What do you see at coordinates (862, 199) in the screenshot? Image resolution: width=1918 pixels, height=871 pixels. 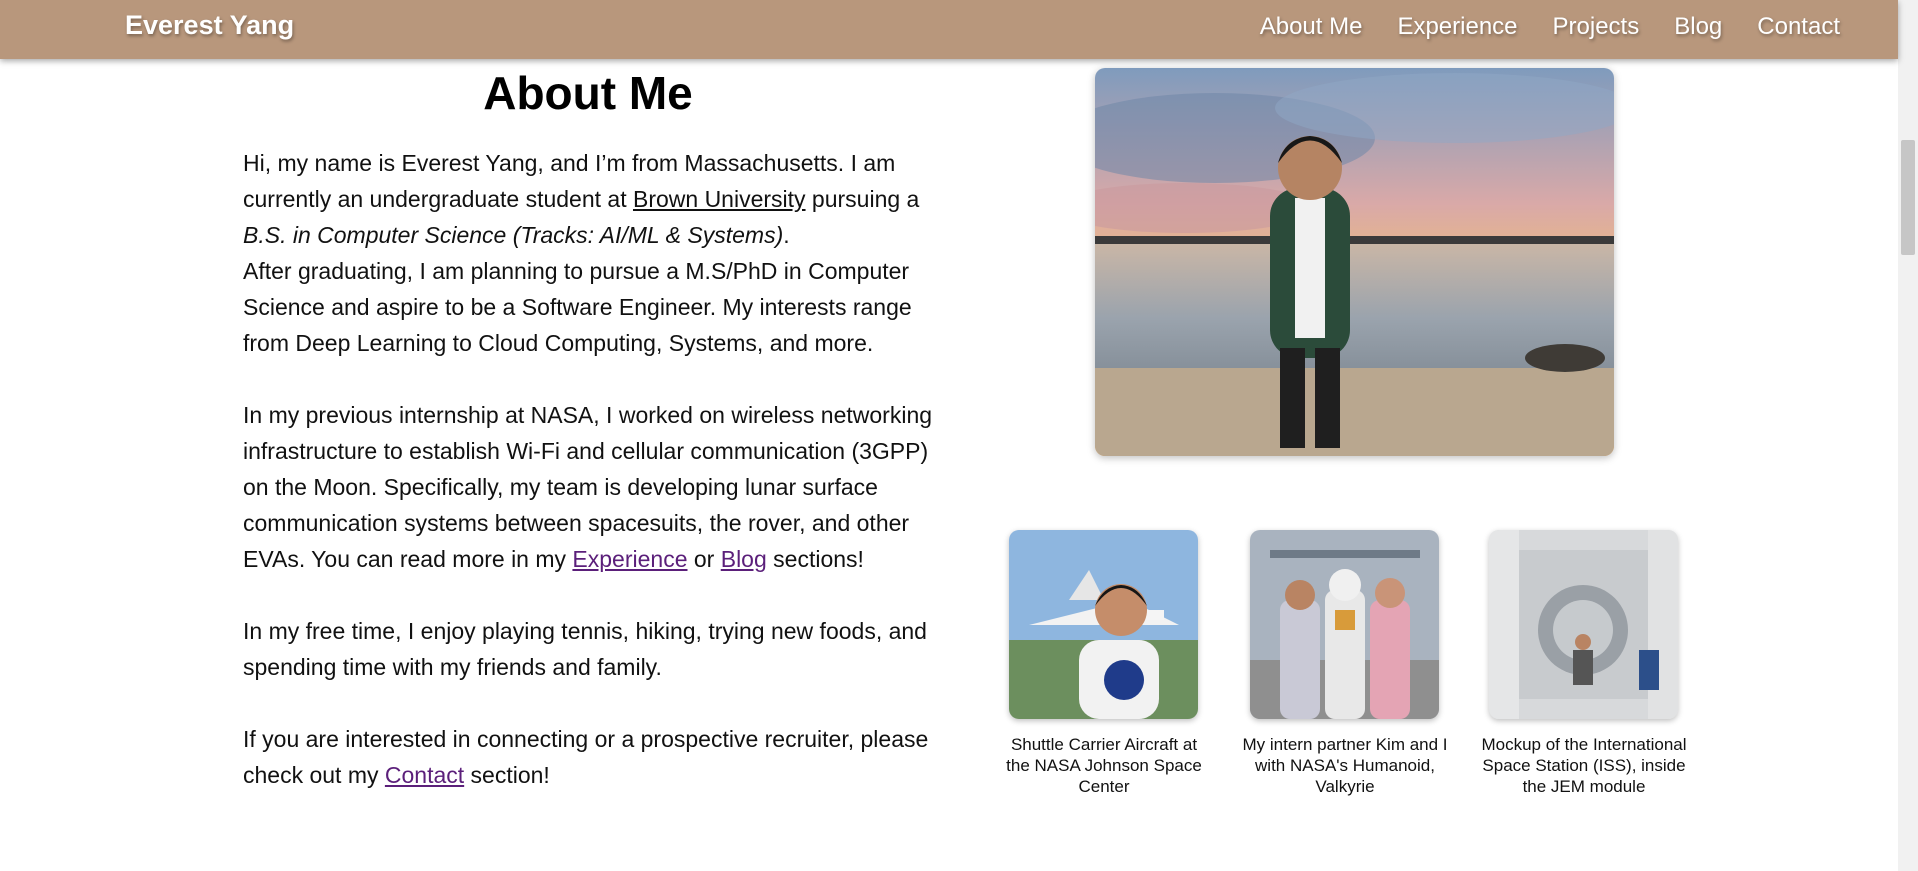 I see `intro-text-2: pursuing a` at bounding box center [862, 199].